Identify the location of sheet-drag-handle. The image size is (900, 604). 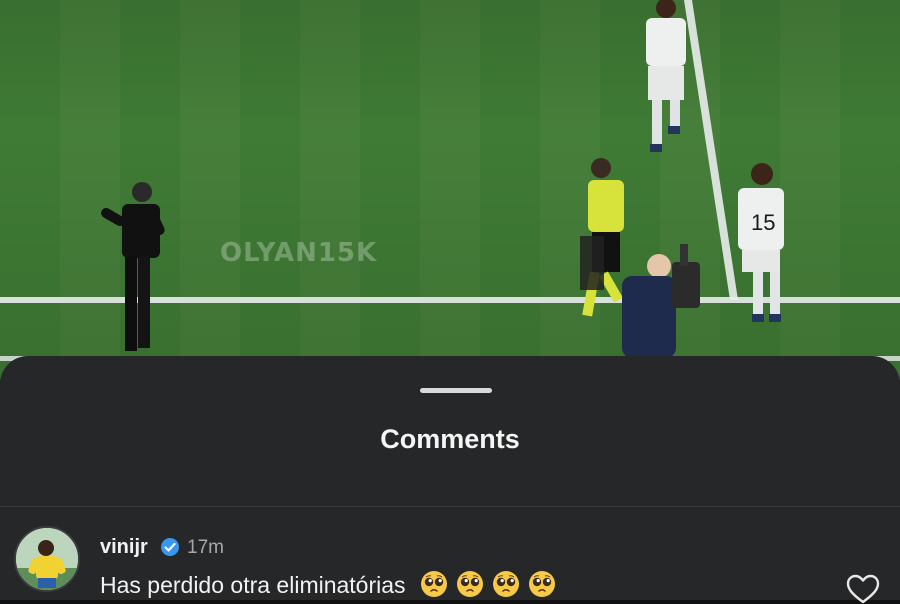
(456, 390).